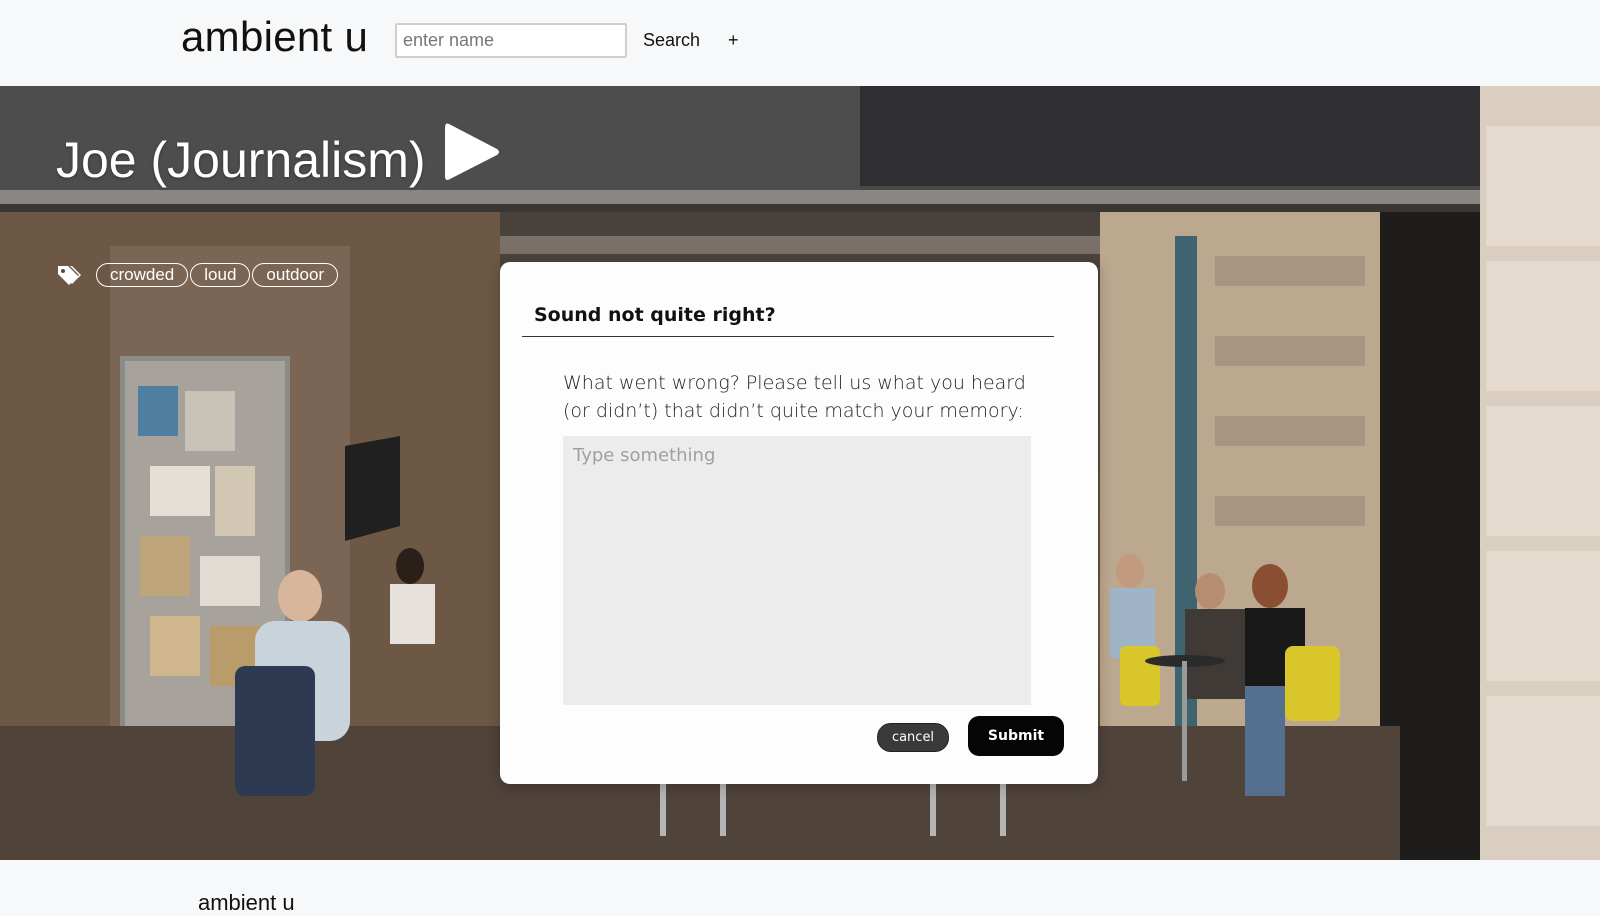 This screenshot has height=916, width=1600. Describe the element at coordinates (241, 160) in the screenshot. I see `recording-title: Joe (Journalism)` at that location.